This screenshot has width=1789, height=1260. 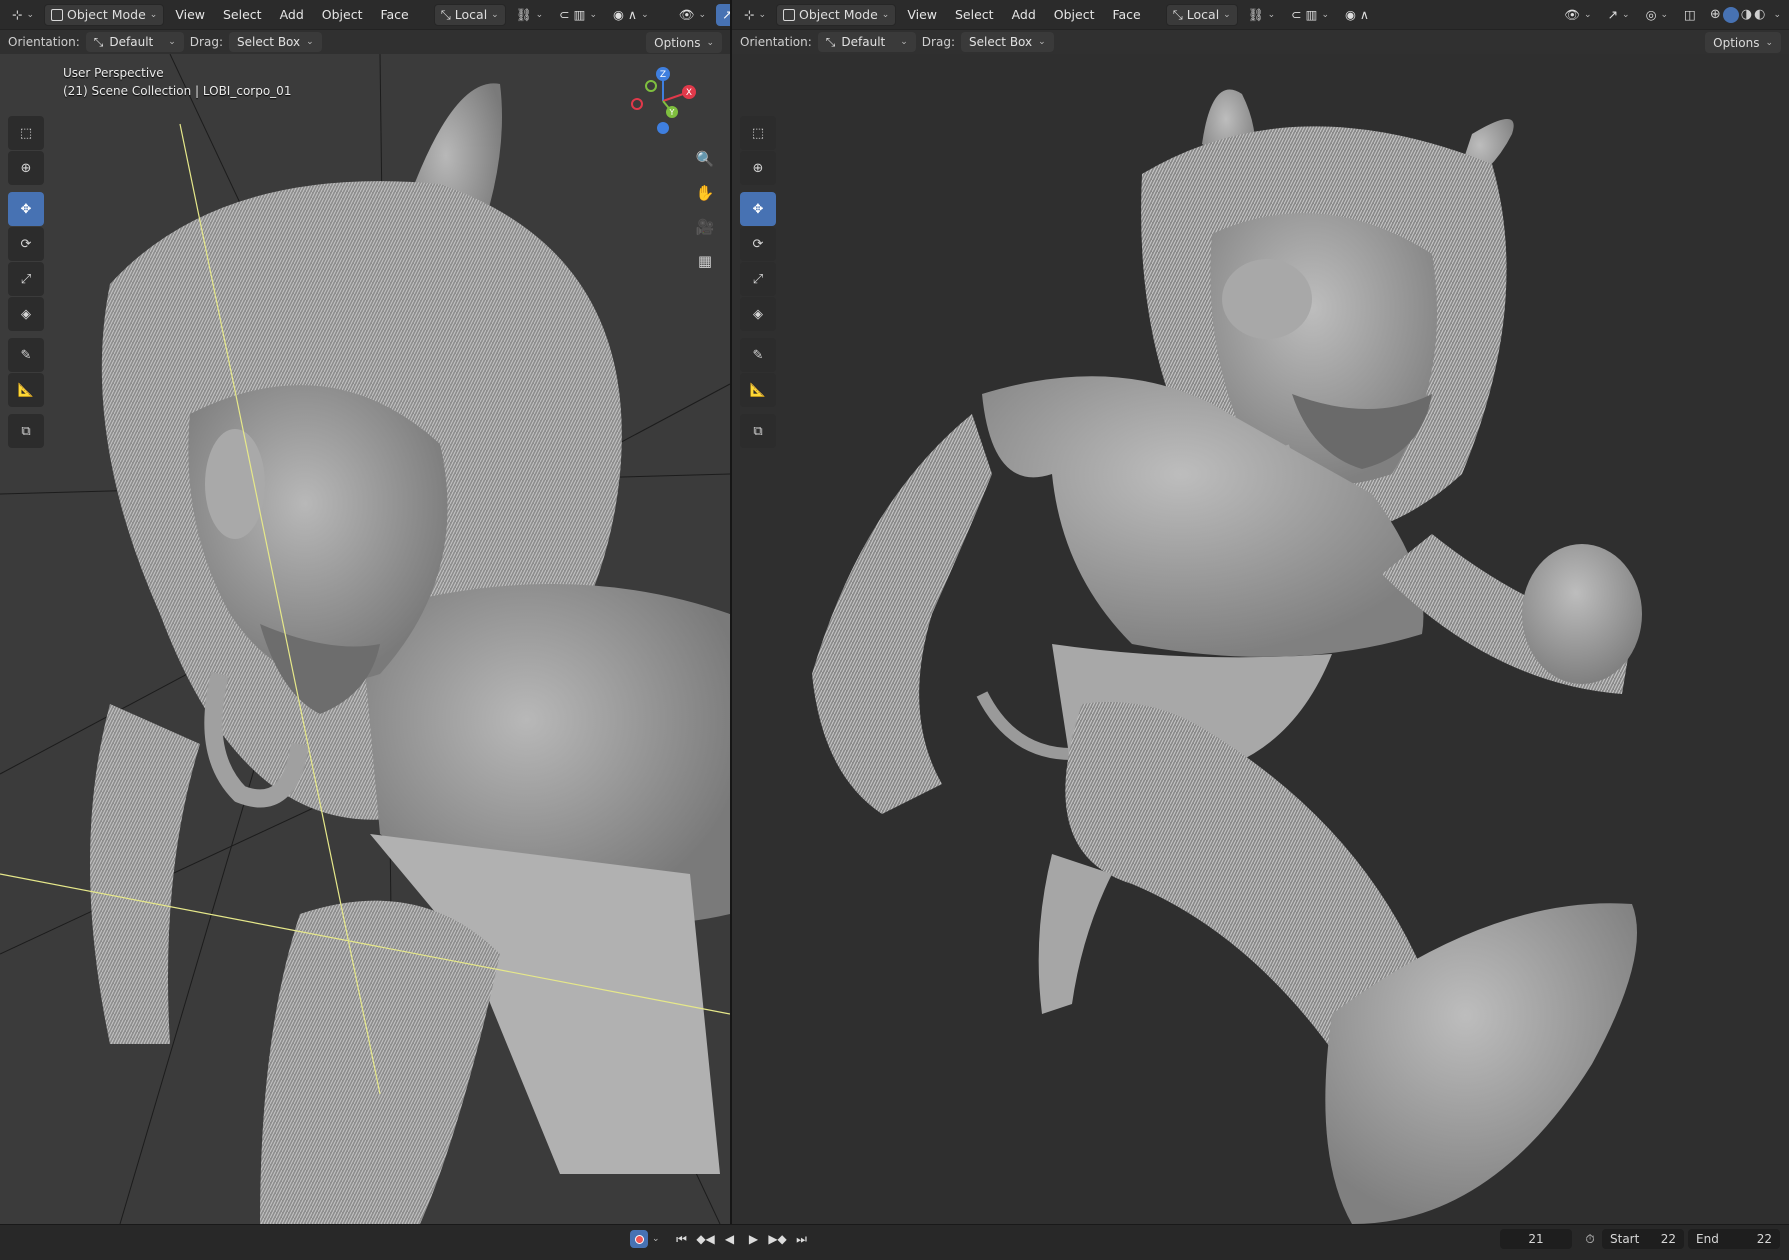 What do you see at coordinates (1657, 15) in the screenshot?
I see `overlays-button: ◎ ⌄` at bounding box center [1657, 15].